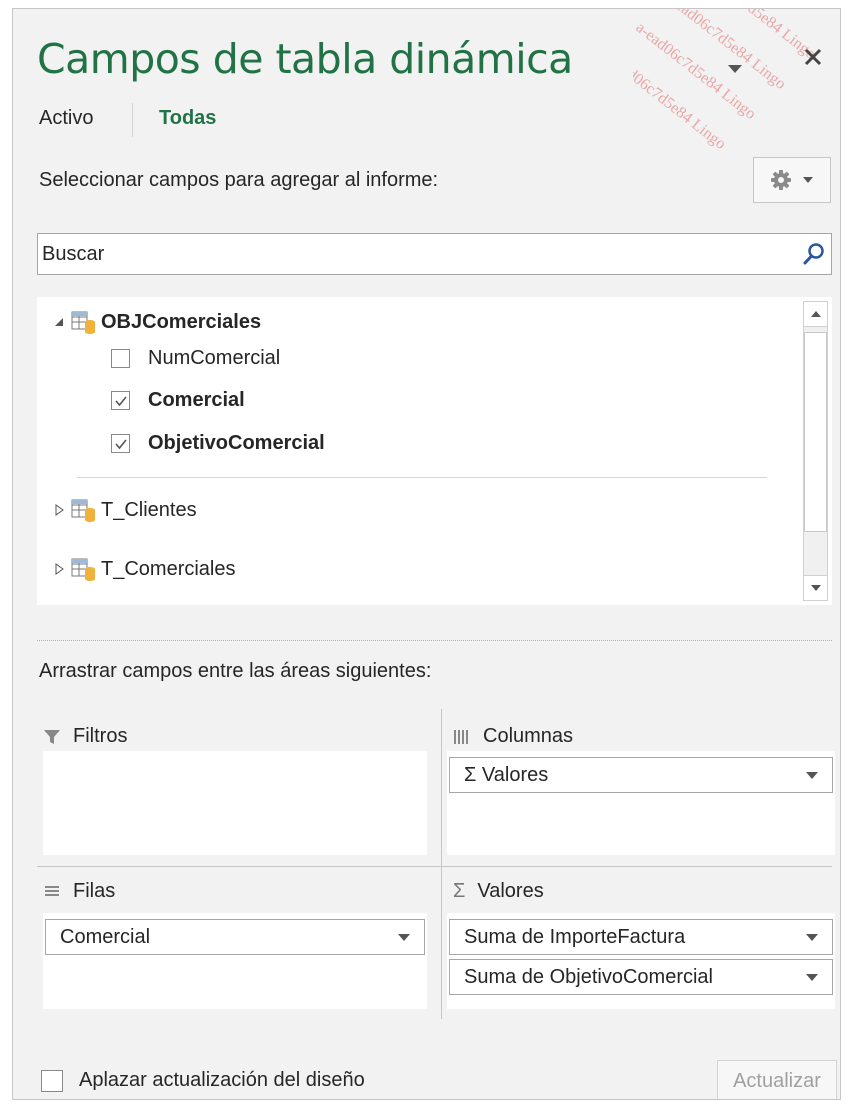 This screenshot has width=853, height=1109. I want to click on defer-update-row: Aplazar actualización del diseño, so click(203, 1080).